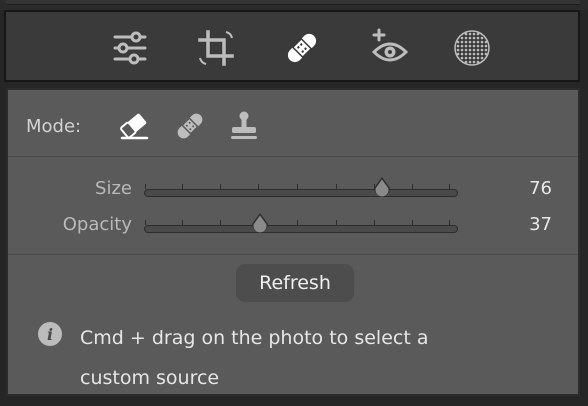 This screenshot has height=406, width=588. What do you see at coordinates (113, 188) in the screenshot?
I see `size-label: Size` at bounding box center [113, 188].